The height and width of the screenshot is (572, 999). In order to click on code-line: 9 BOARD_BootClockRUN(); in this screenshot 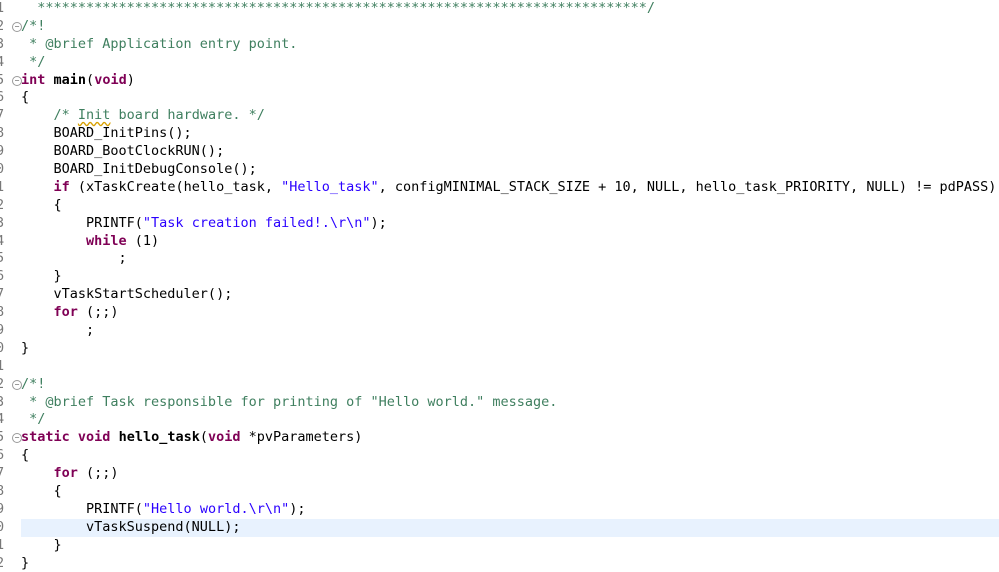, I will do `click(499, 152)`.